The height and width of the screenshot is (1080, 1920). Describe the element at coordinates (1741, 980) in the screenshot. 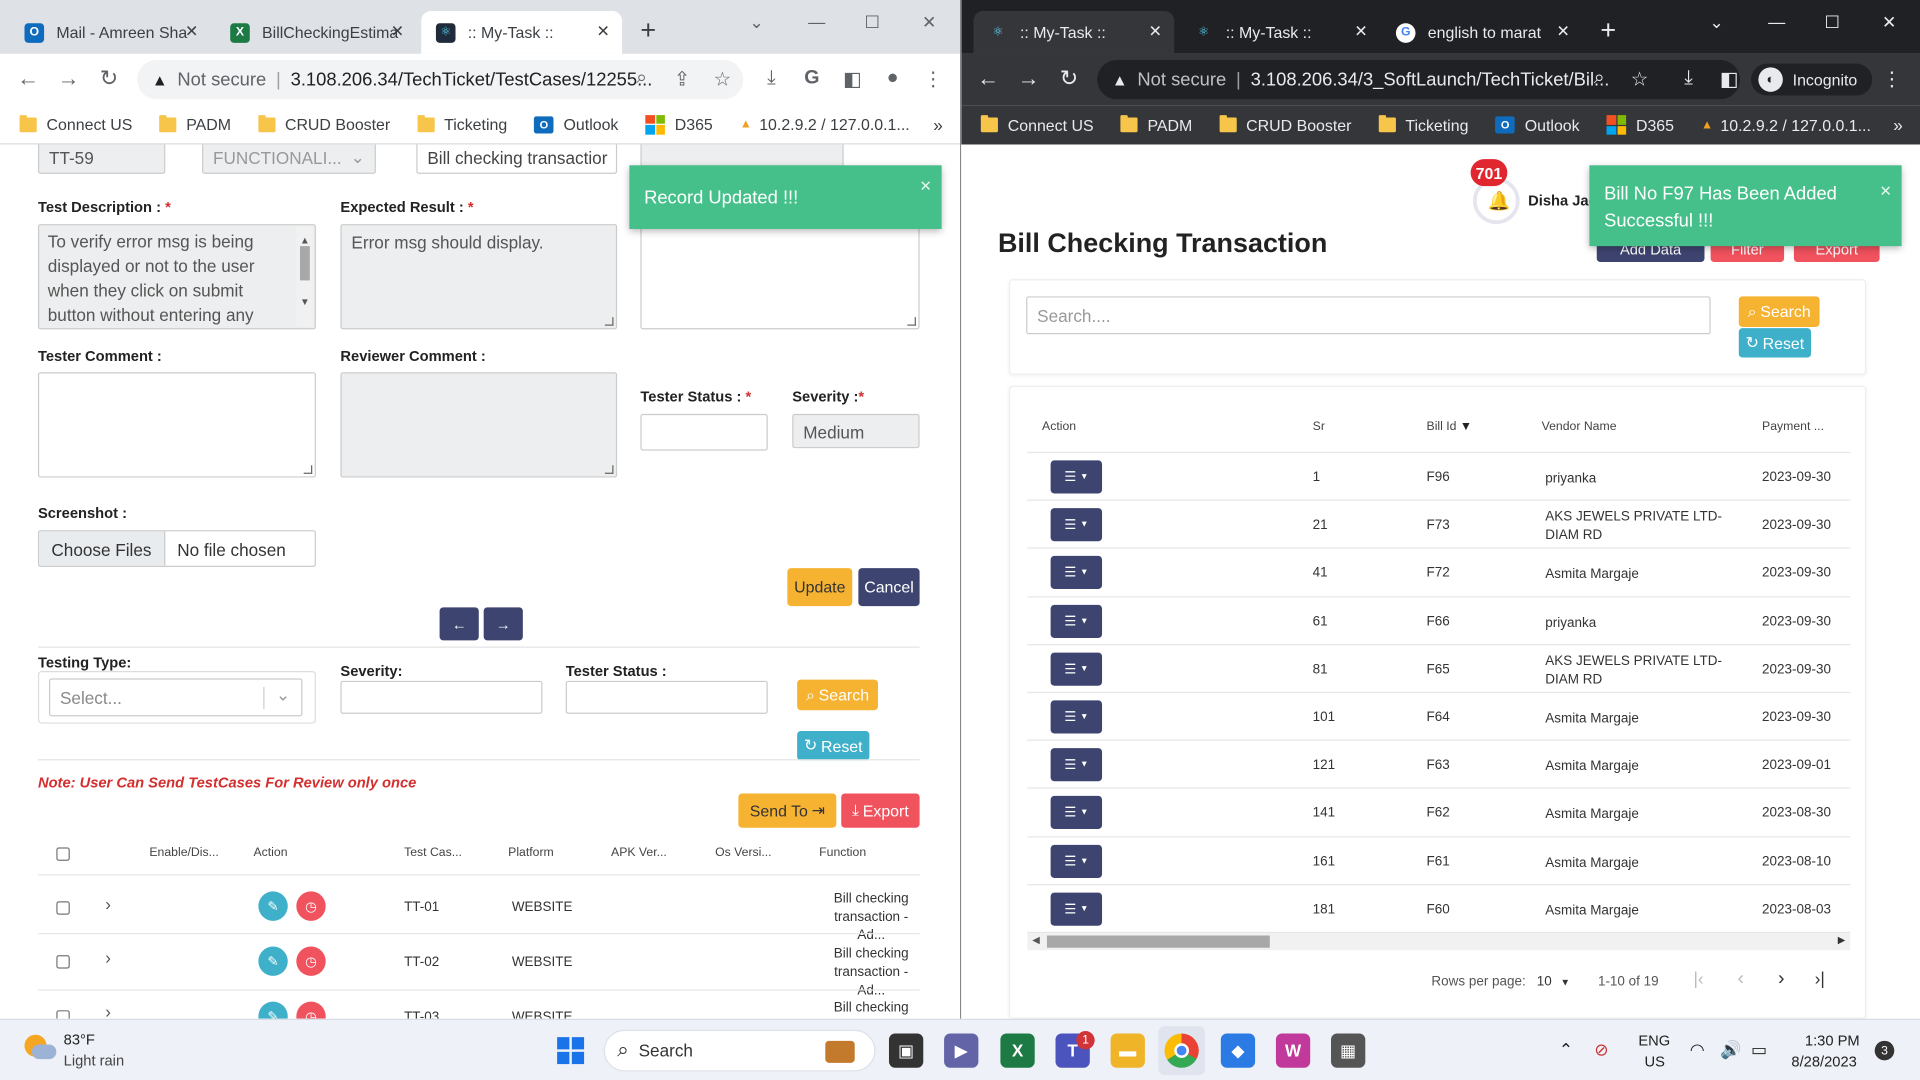

I see `prev-page-icon: ‹` at that location.